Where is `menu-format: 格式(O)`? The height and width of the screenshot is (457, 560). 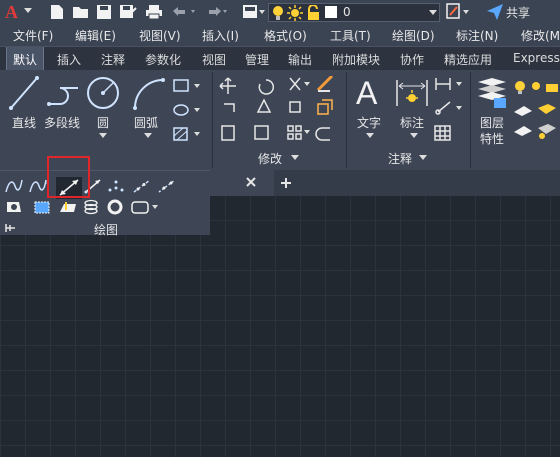
menu-format: 格式(O) is located at coordinates (285, 35).